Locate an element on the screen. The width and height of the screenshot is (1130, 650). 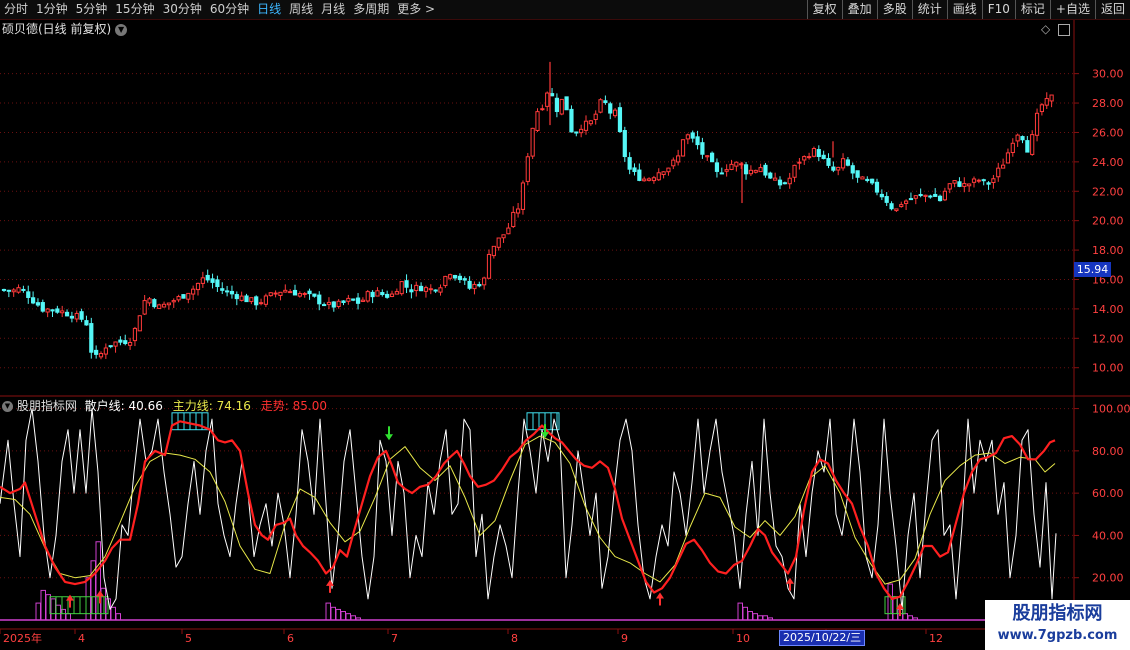
main-line-value: 主力线: 74.16 is located at coordinates (211, 406).